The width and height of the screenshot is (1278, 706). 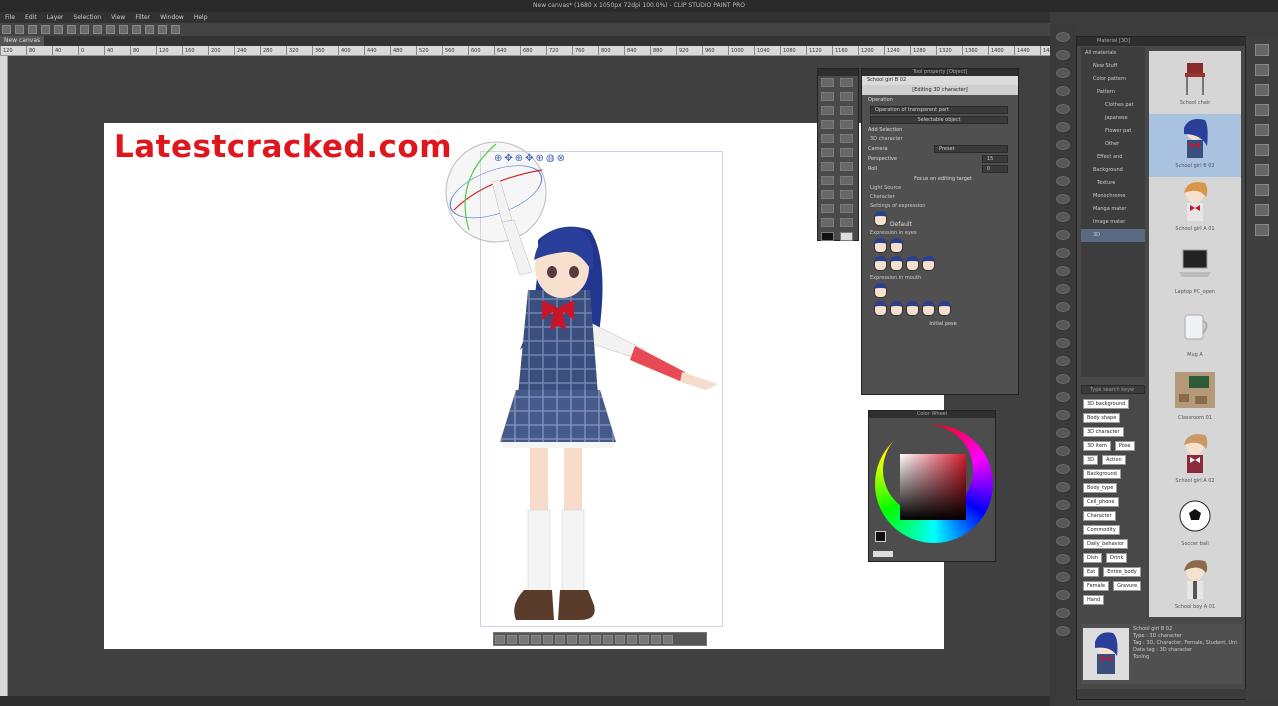 What do you see at coordinates (1094, 600) in the screenshot?
I see `tag-chip: Hand` at bounding box center [1094, 600].